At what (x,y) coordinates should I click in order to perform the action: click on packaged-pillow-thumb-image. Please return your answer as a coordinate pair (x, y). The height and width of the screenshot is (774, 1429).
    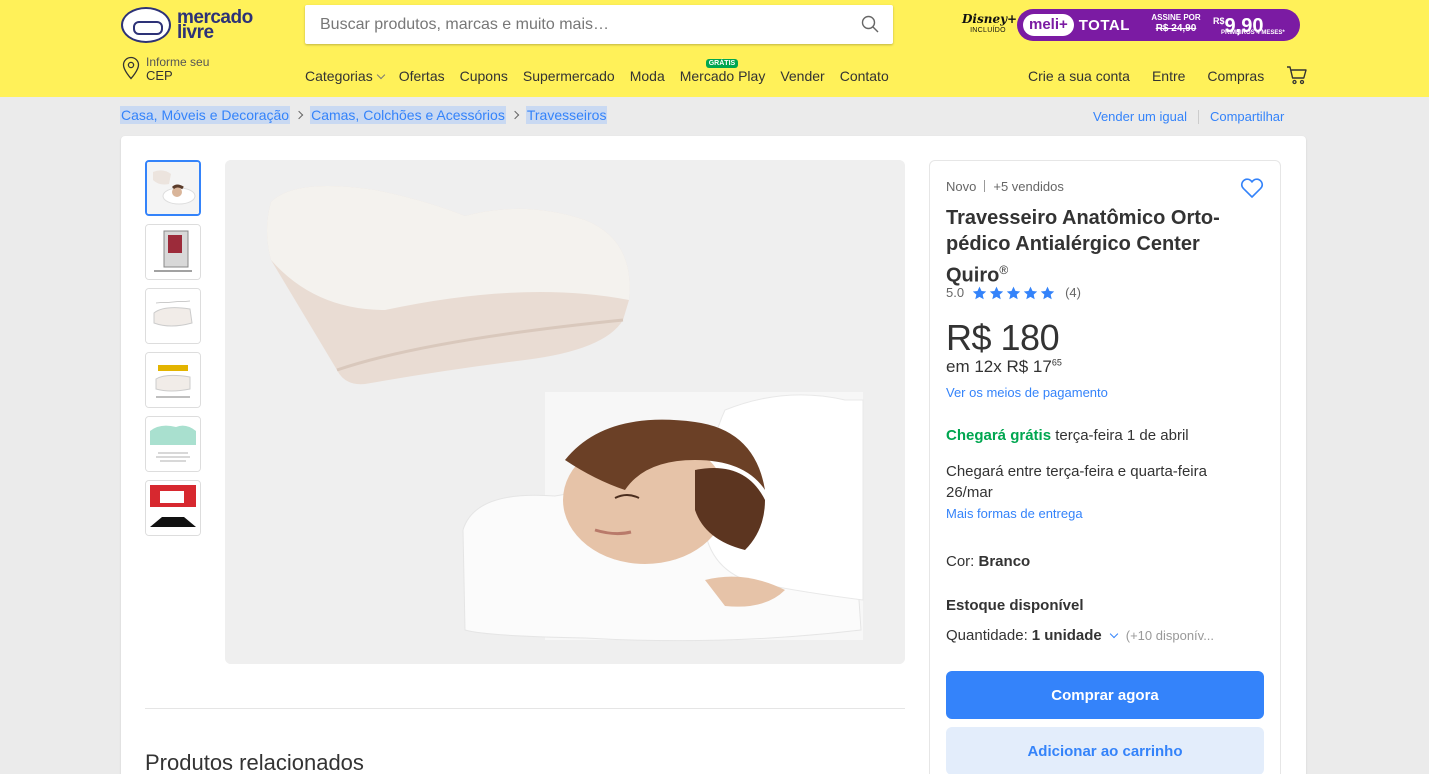
    Looking at the image, I should click on (173, 252).